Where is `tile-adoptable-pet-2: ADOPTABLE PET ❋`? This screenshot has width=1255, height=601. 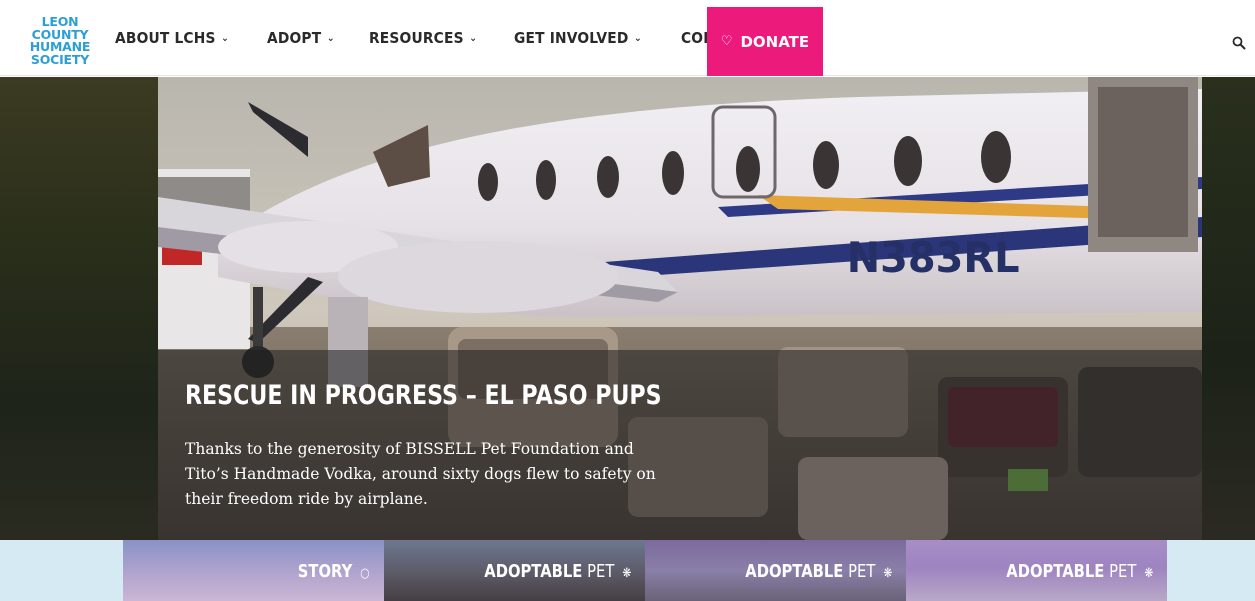 tile-adoptable-pet-2: ADOPTABLE PET ❋ is located at coordinates (775, 570).